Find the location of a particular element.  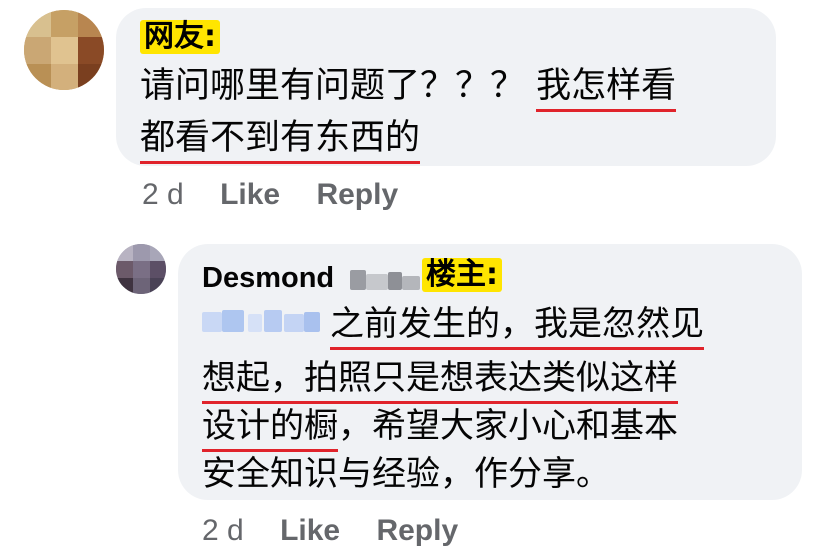

author-name: Desmond is located at coordinates (268, 278).